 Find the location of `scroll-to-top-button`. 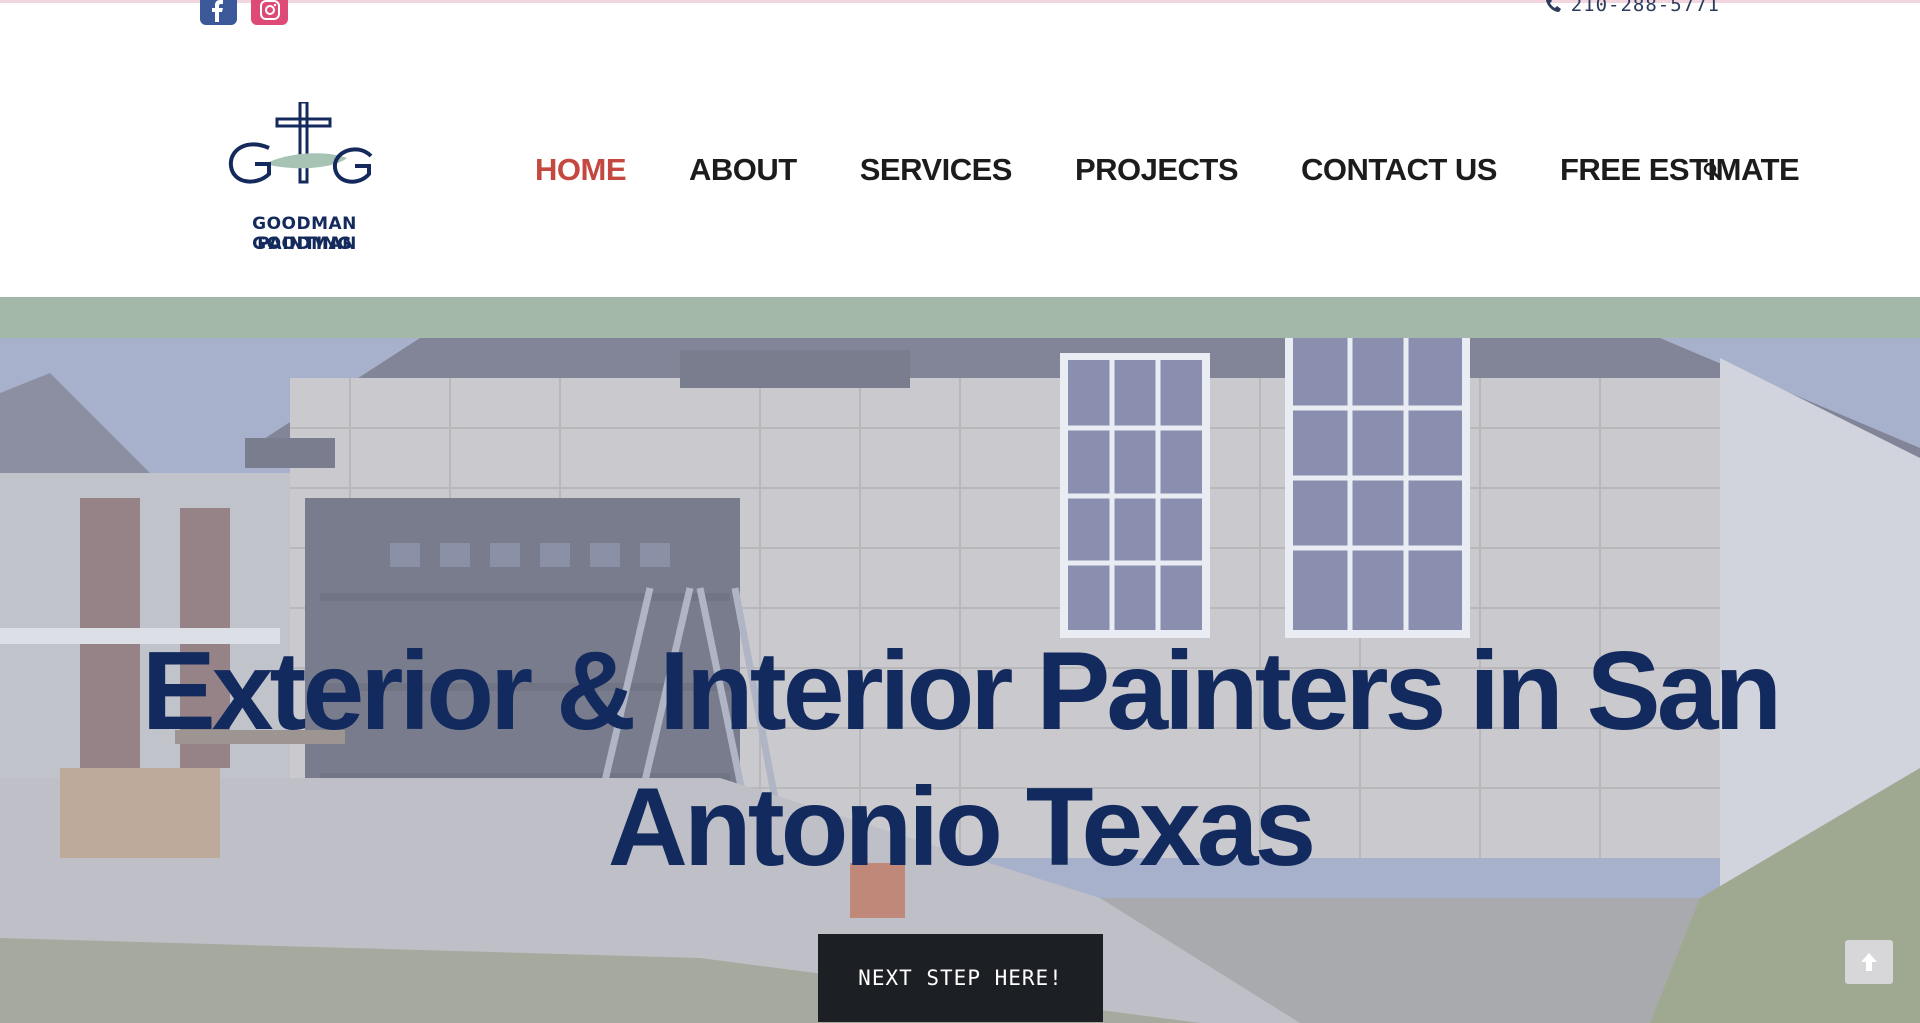

scroll-to-top-button is located at coordinates (1869, 962).